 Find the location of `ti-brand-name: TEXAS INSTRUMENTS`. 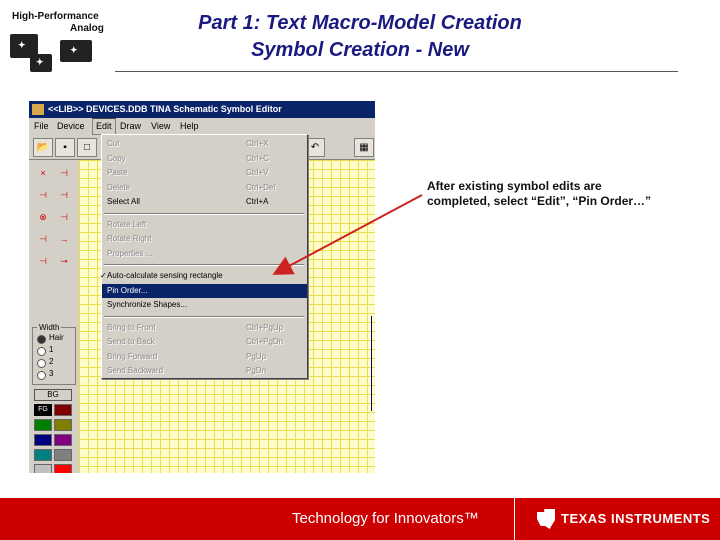

ti-brand-name: TEXAS INSTRUMENTS is located at coordinates (636, 518).